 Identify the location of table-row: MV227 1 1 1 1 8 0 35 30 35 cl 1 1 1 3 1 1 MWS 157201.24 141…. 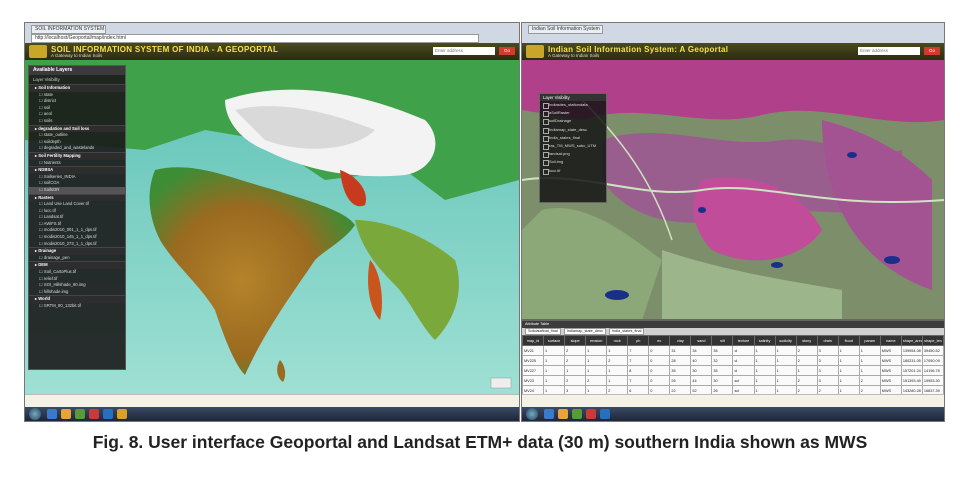
(733, 370).